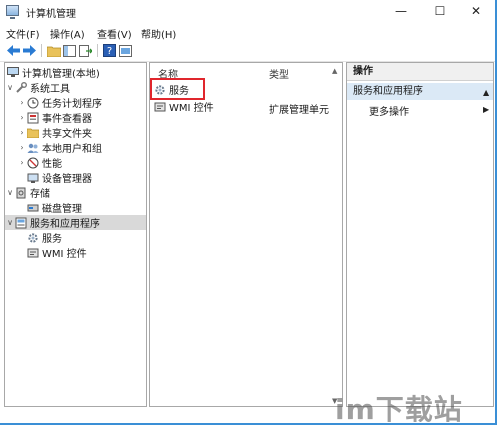  What do you see at coordinates (191, 108) in the screenshot?
I see `list-row-name: WMI 控件` at bounding box center [191, 108].